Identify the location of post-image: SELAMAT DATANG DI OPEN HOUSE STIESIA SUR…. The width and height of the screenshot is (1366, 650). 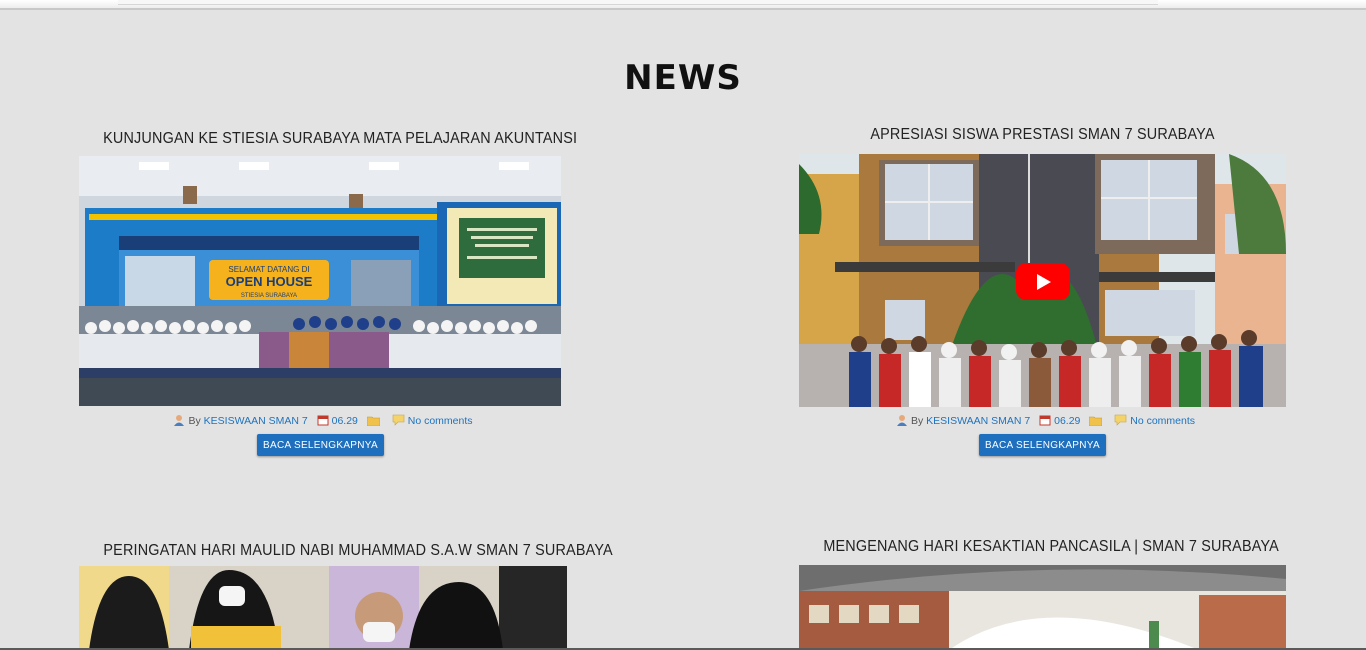
(320, 281).